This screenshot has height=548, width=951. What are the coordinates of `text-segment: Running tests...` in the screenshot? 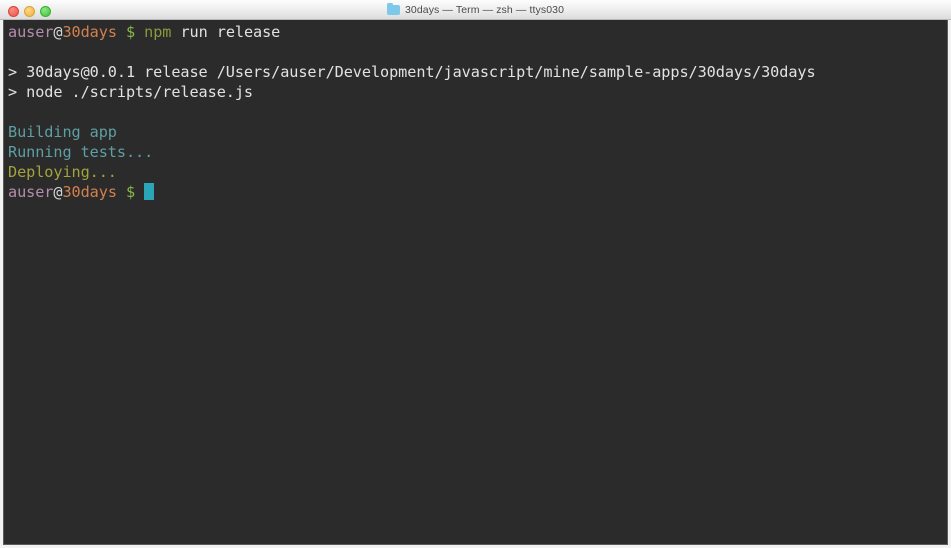 It's located at (81, 152).